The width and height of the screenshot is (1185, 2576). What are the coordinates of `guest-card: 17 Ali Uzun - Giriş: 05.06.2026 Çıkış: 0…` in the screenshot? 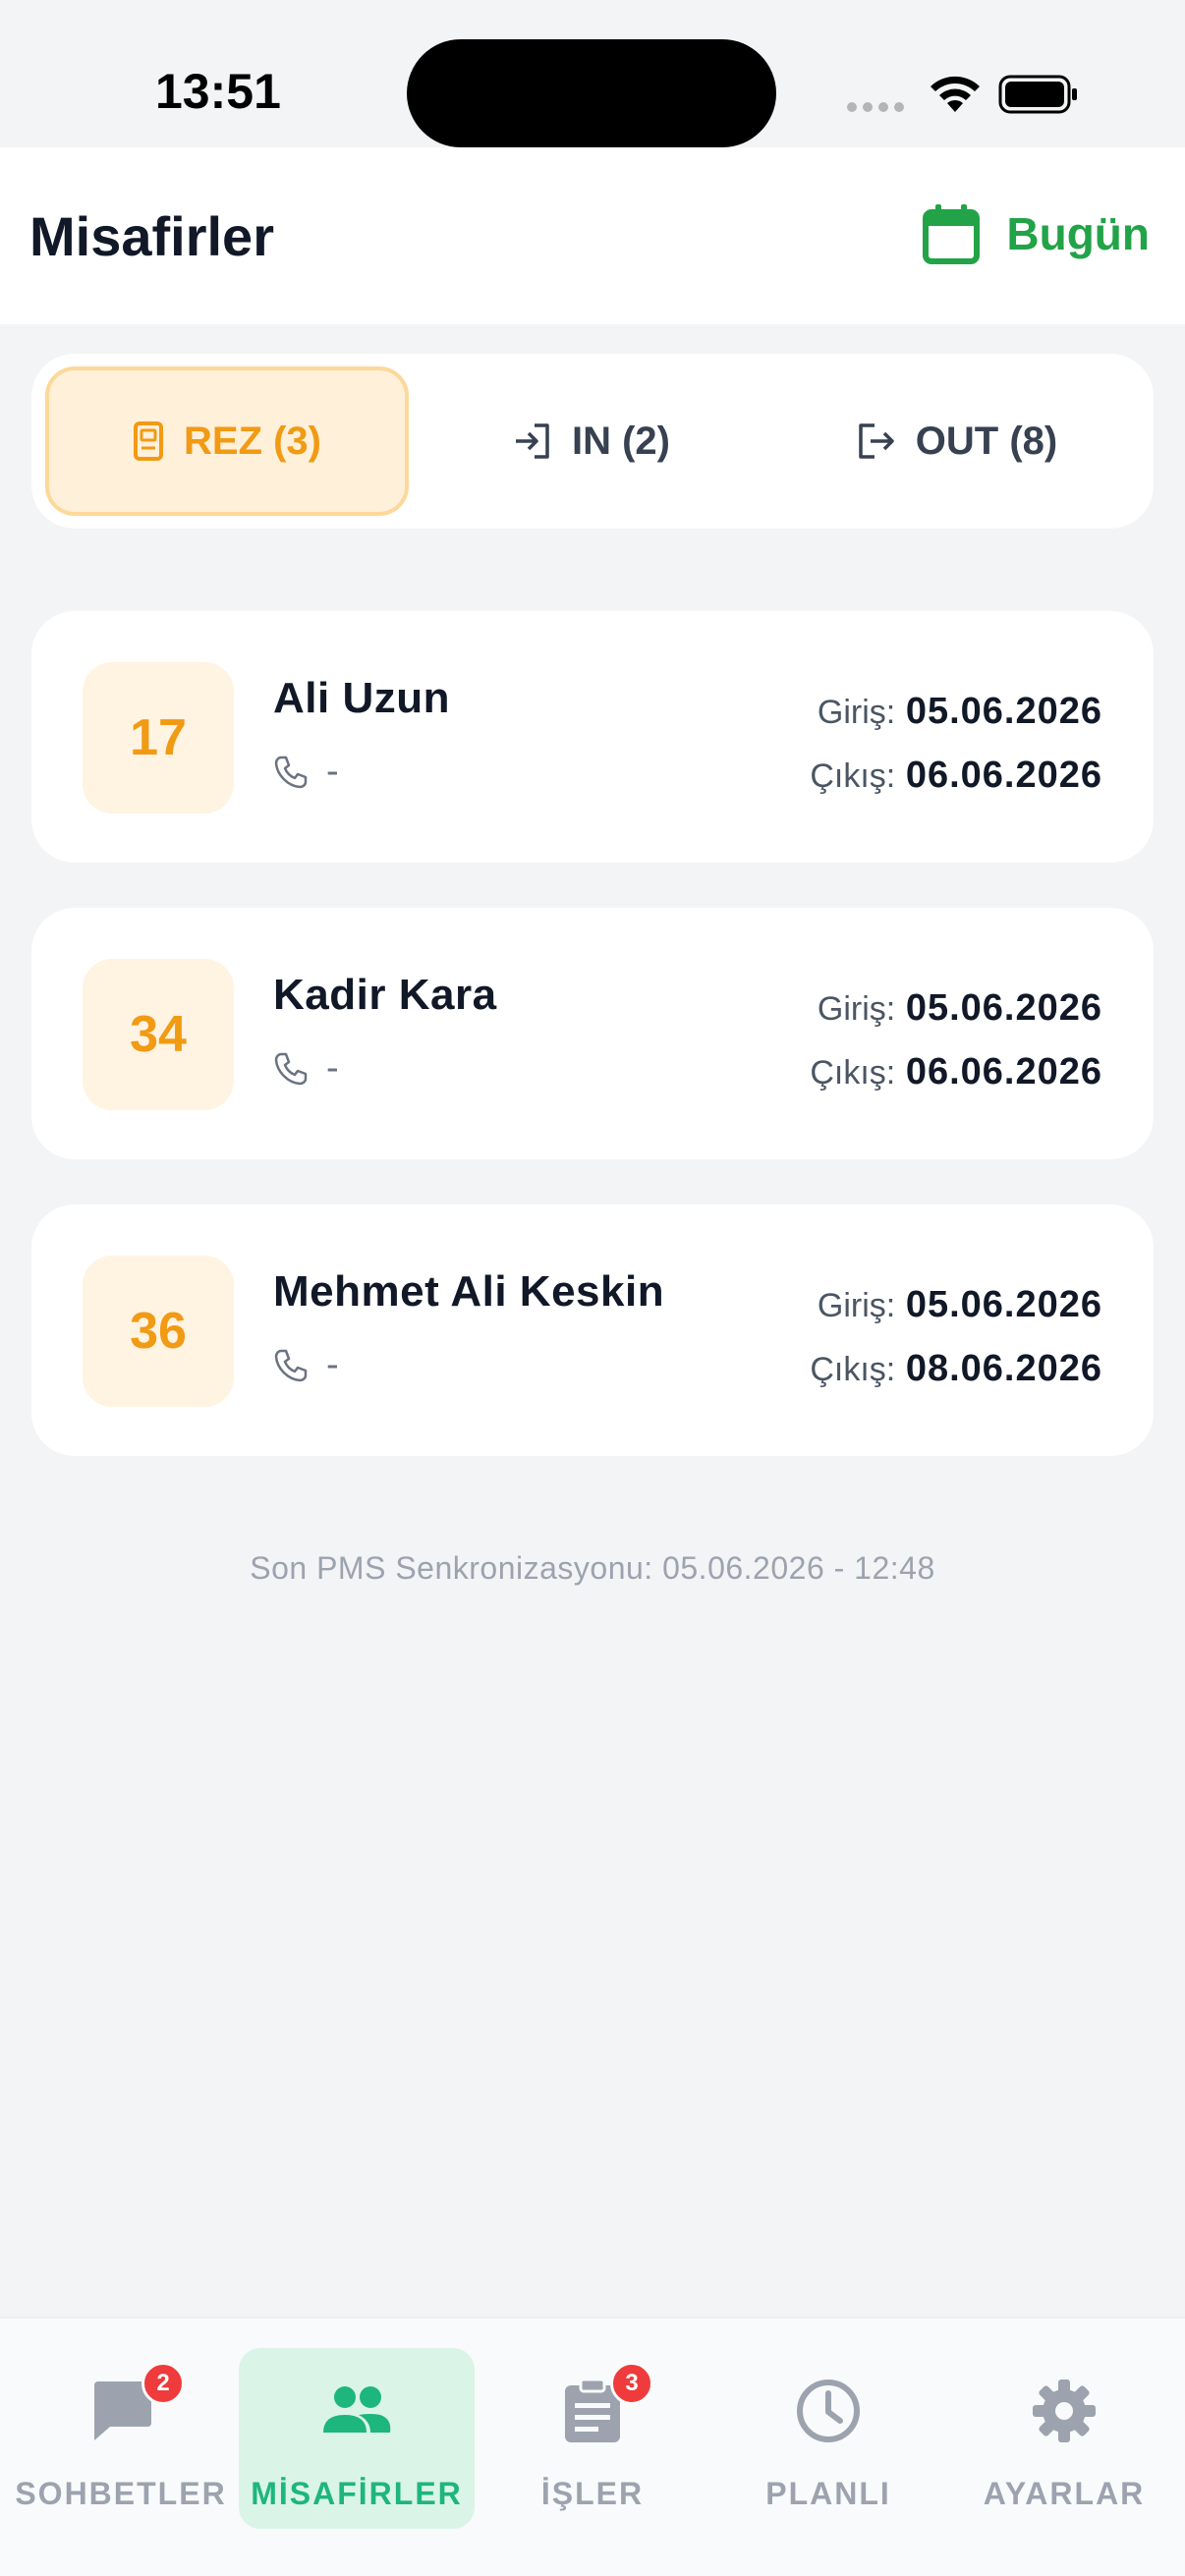 It's located at (592, 737).